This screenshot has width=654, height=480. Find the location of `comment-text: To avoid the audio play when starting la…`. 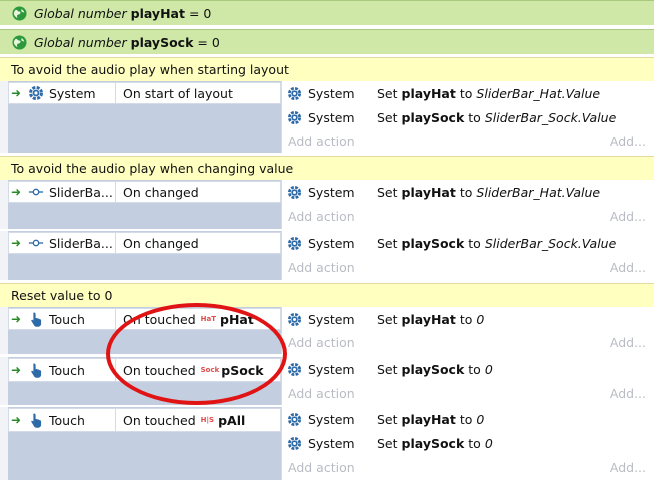

comment-text: To avoid the audio play when starting la… is located at coordinates (150, 69).